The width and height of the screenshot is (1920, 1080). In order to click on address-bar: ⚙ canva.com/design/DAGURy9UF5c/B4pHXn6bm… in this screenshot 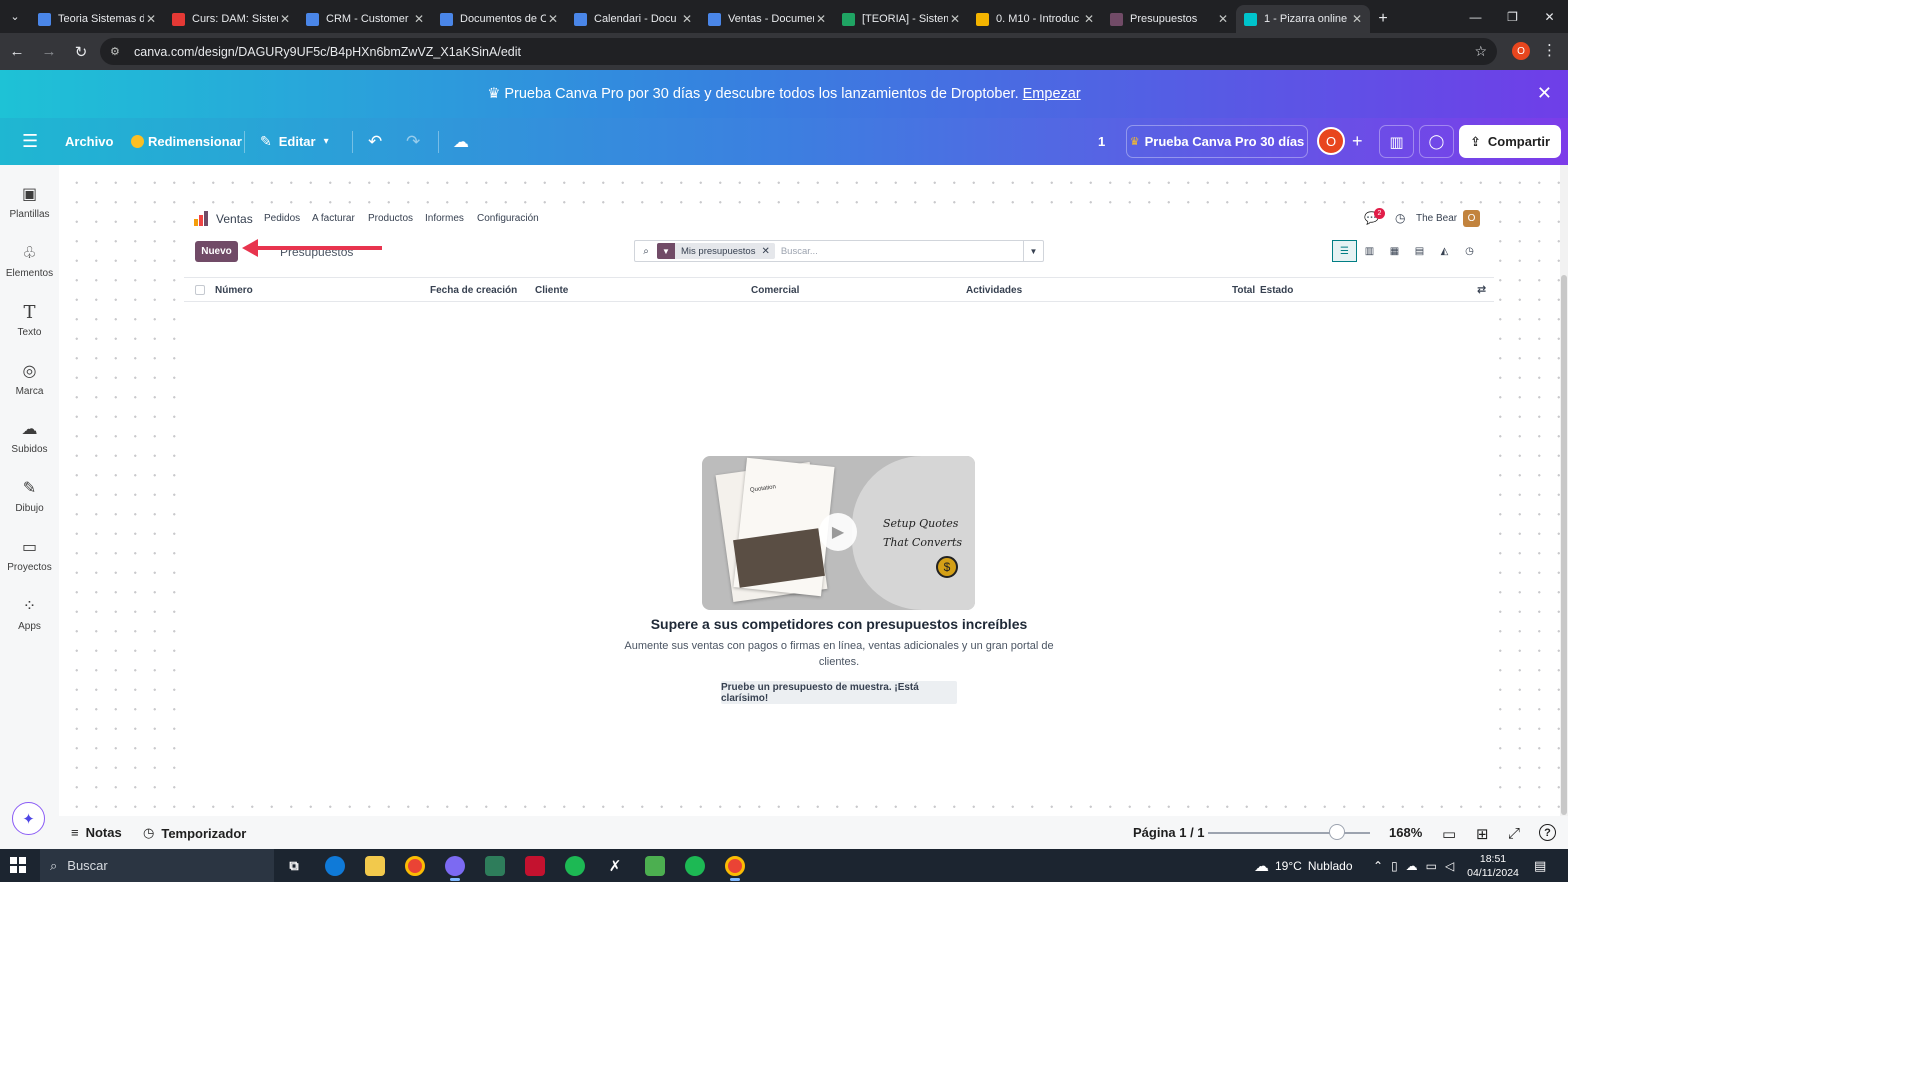, I will do `click(798, 51)`.